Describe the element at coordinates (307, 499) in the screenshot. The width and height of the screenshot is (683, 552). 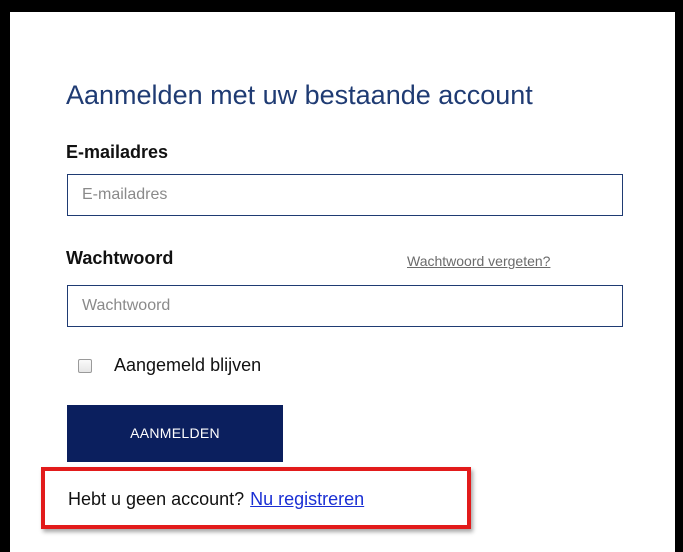
I see `register-link: Nu registreren` at that location.